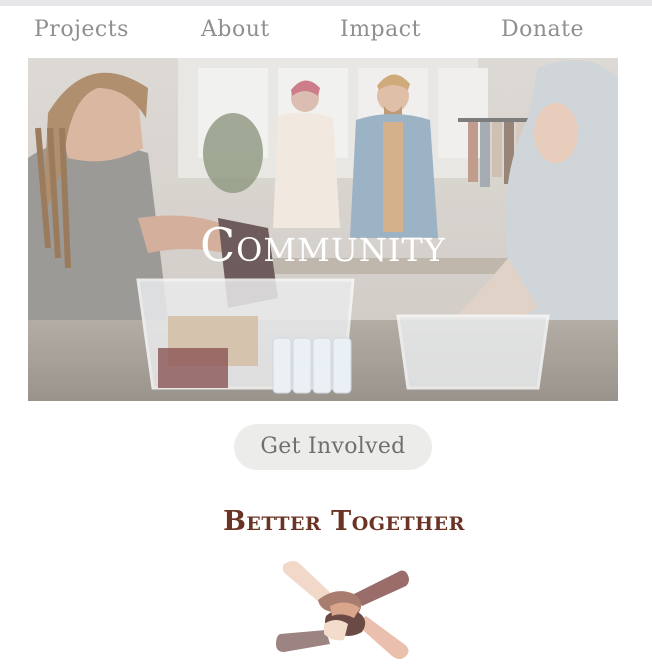  Describe the element at coordinates (542, 30) in the screenshot. I see `nav-link-donate: Donate` at that location.